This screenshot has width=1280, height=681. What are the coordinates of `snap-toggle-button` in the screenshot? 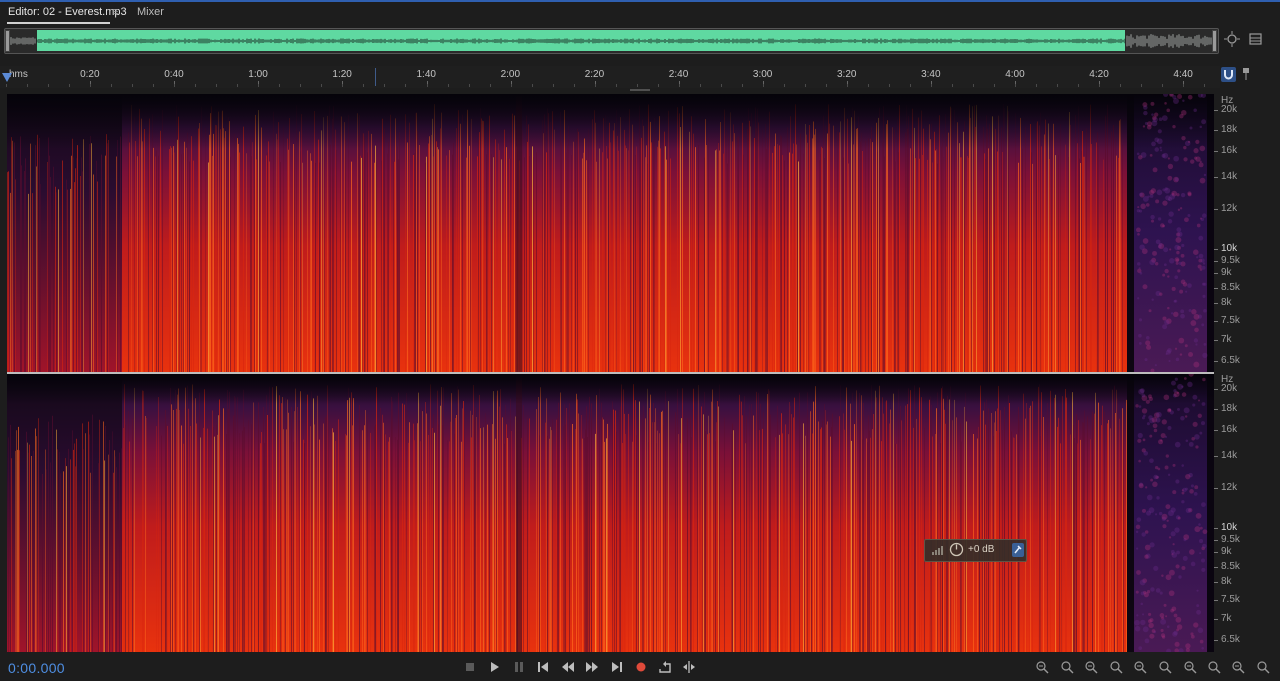 It's located at (1228, 74).